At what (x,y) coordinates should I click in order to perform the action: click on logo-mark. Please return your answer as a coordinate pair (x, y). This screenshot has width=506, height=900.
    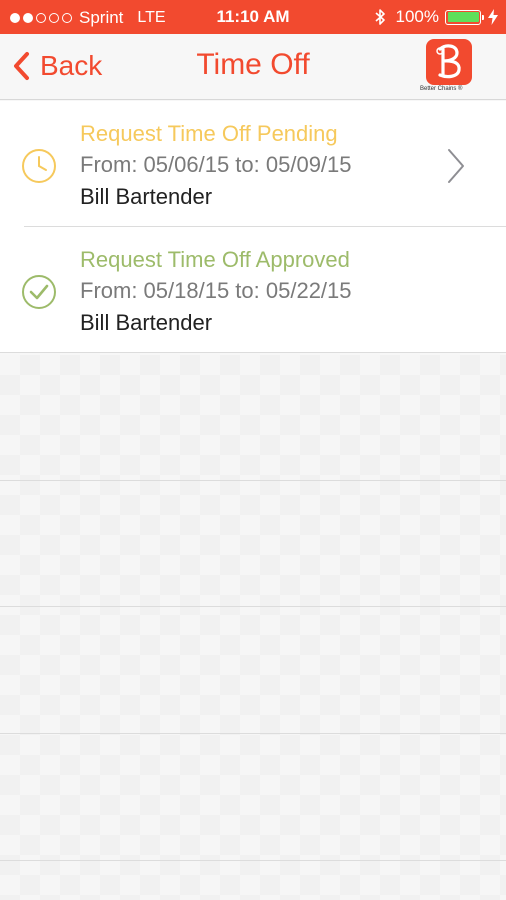
    Looking at the image, I should click on (449, 62).